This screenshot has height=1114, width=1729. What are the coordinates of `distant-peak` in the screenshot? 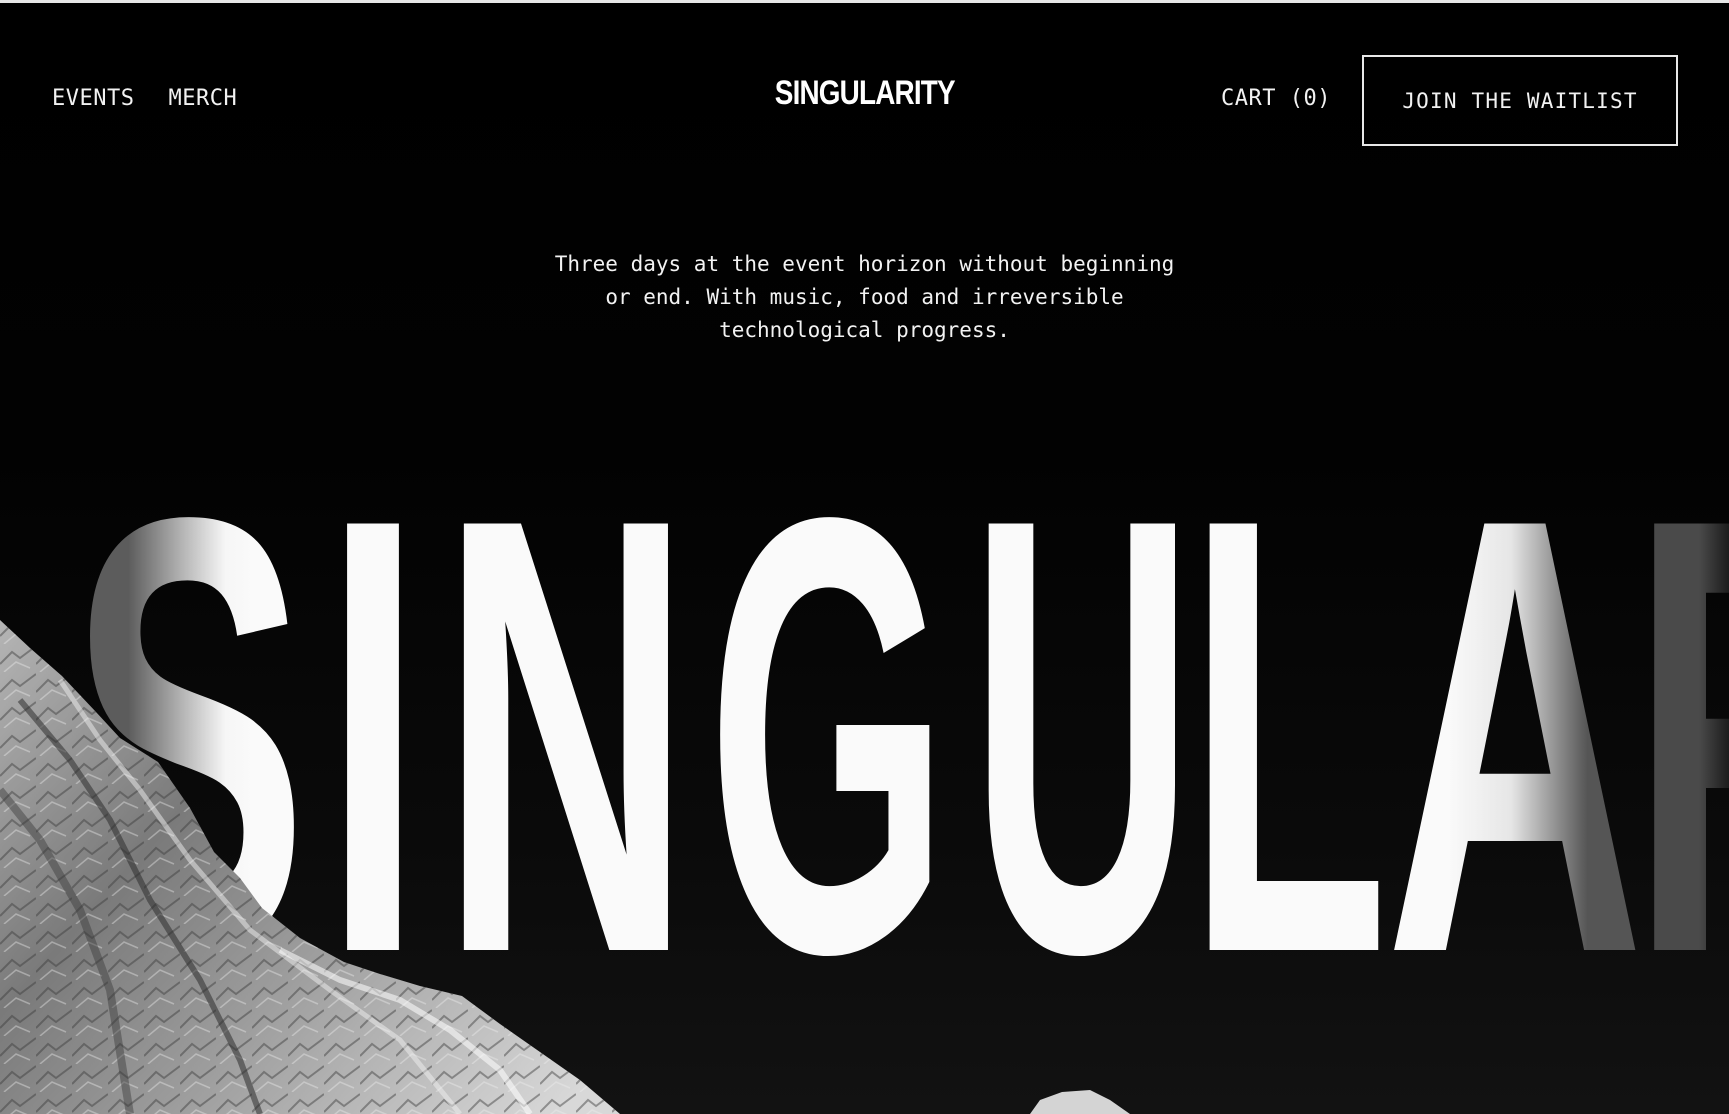 It's located at (1080, 1102).